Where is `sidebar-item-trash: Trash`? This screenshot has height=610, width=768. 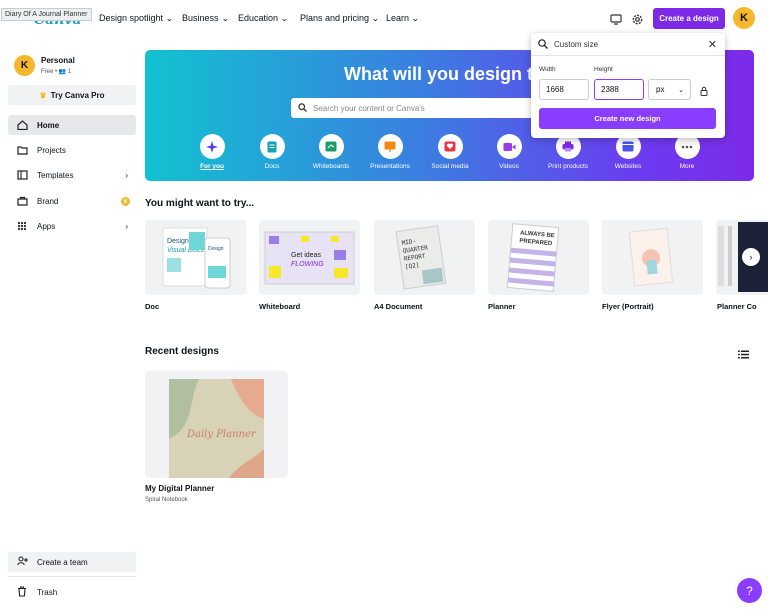
sidebar-item-trash: Trash is located at coordinates (72, 592).